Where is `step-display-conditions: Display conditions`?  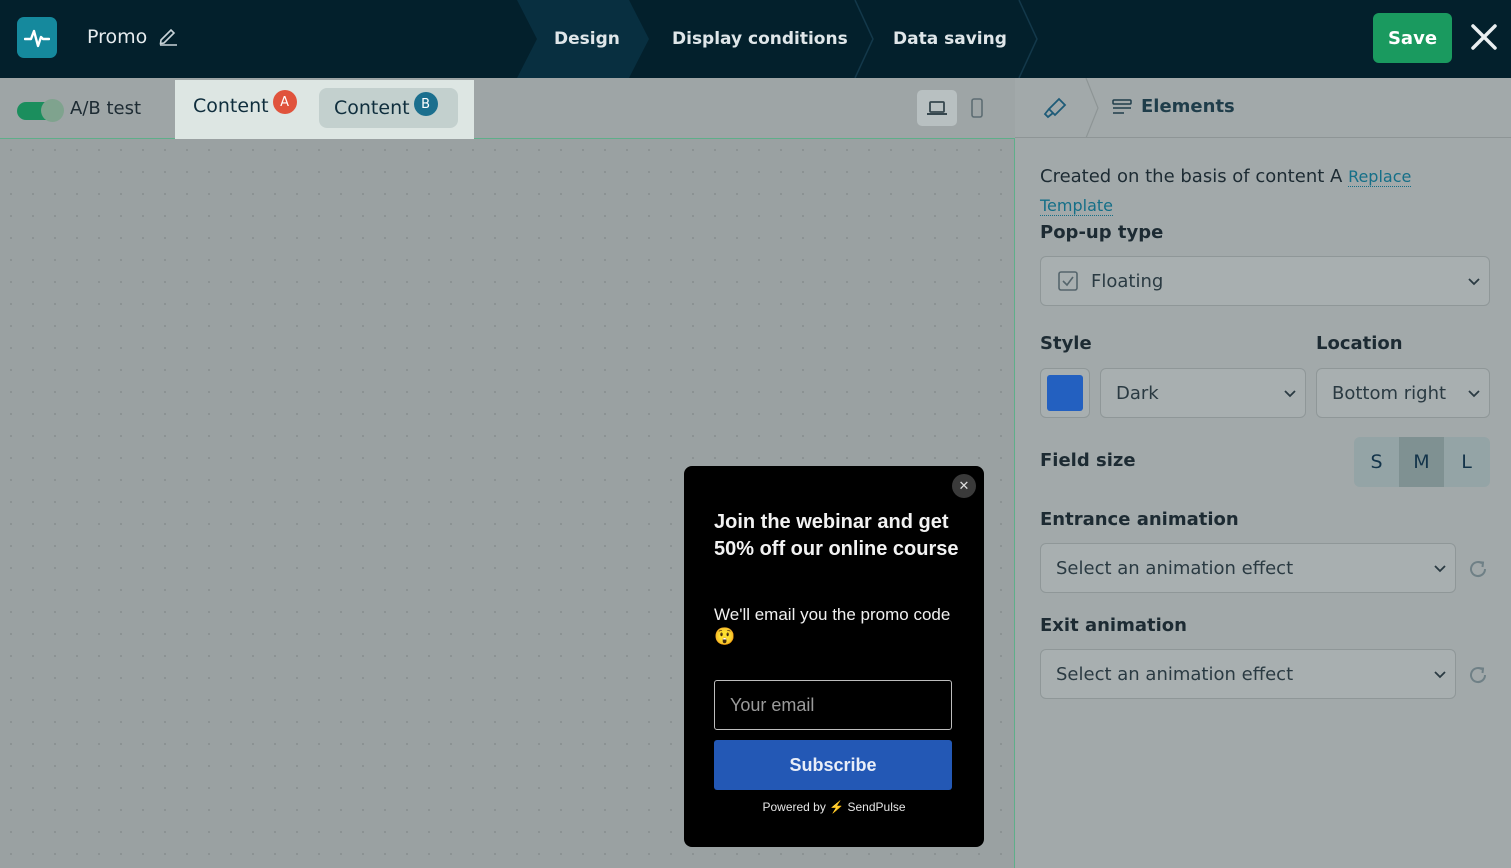
step-display-conditions: Display conditions is located at coordinates (760, 39).